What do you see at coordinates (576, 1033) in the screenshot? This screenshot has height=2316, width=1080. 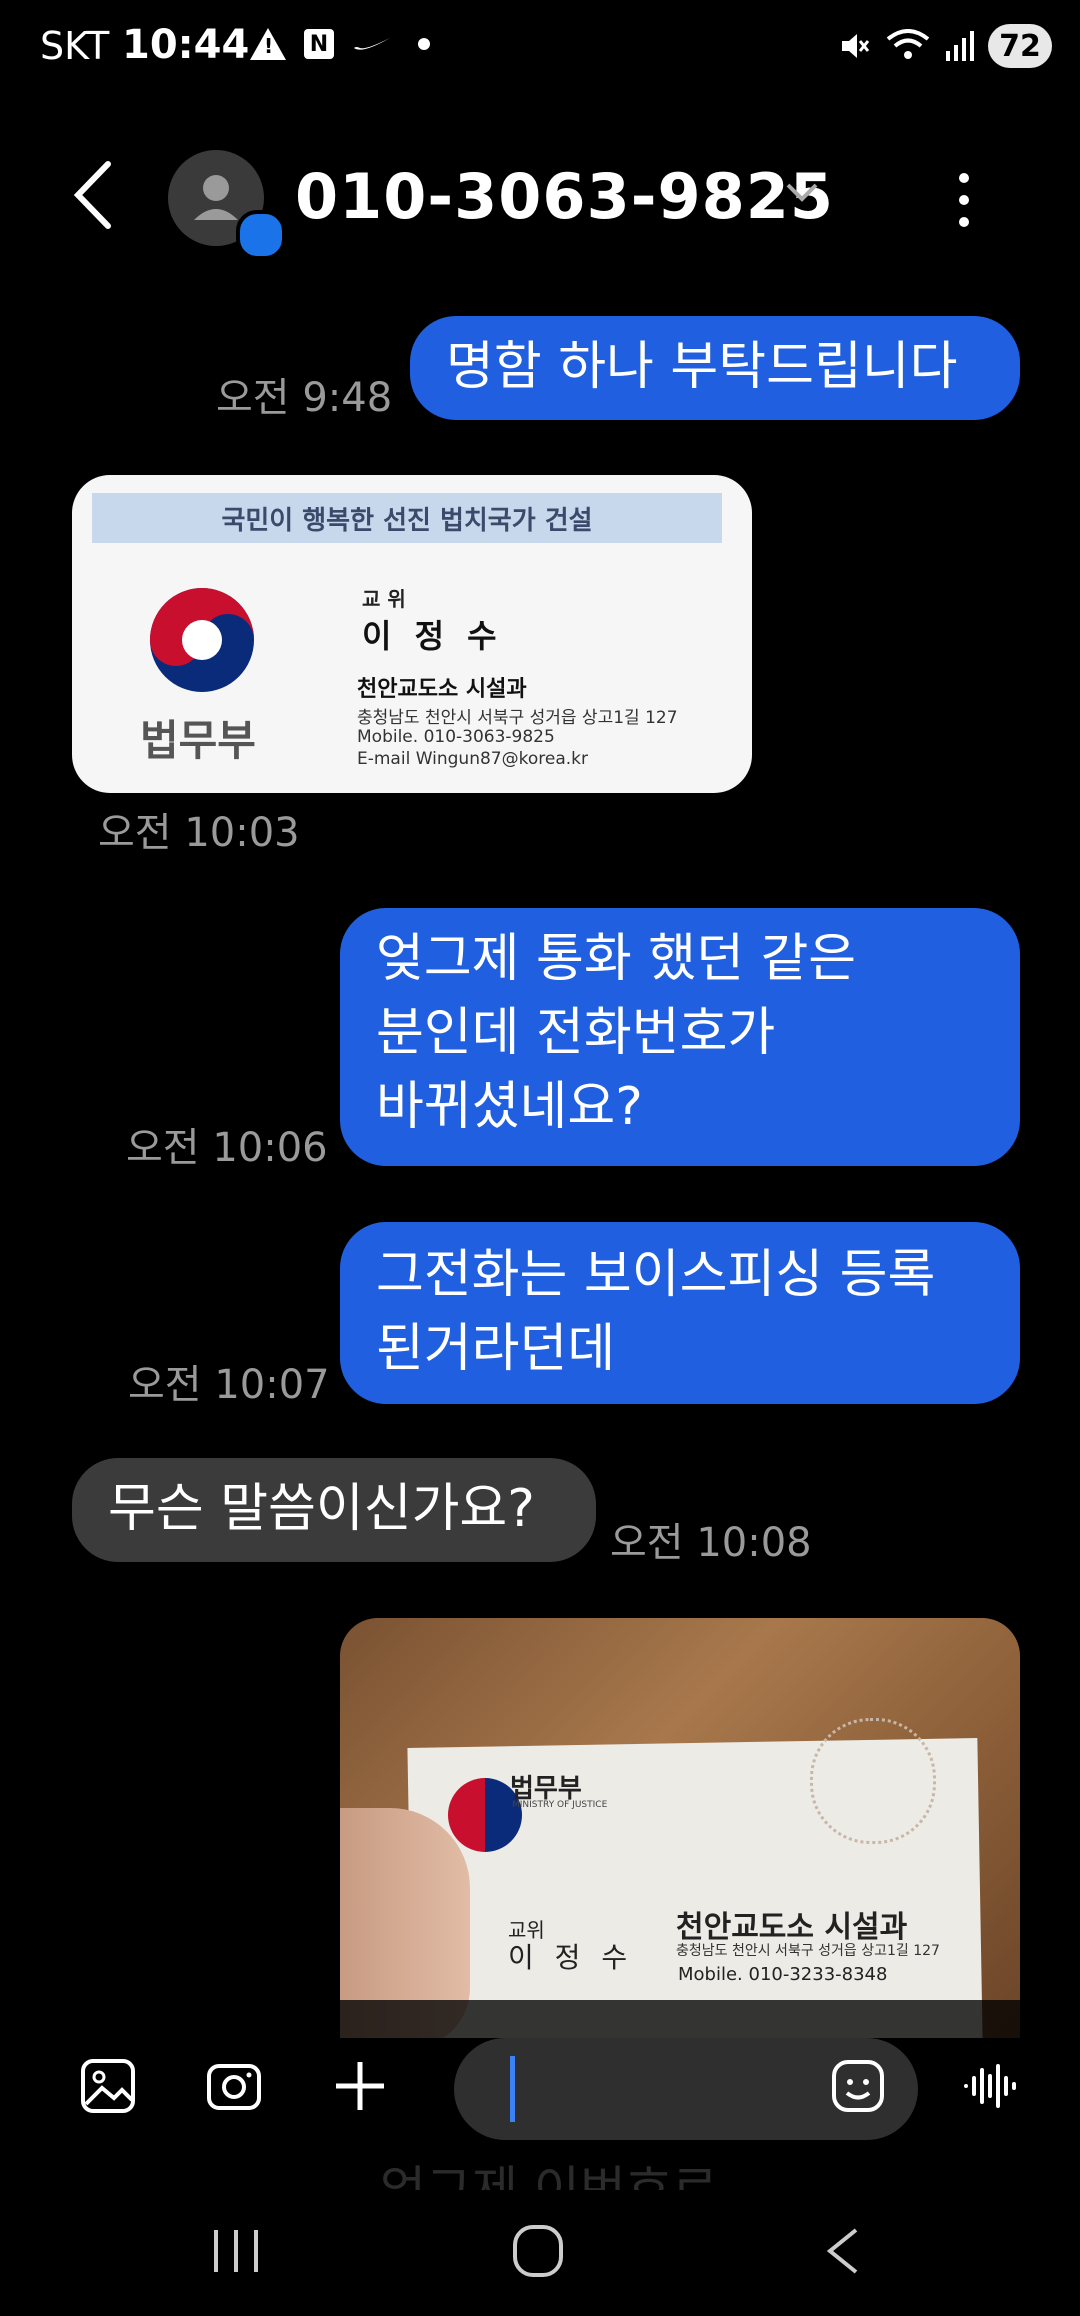 I see `message-line: 분인데 전화번호가` at bounding box center [576, 1033].